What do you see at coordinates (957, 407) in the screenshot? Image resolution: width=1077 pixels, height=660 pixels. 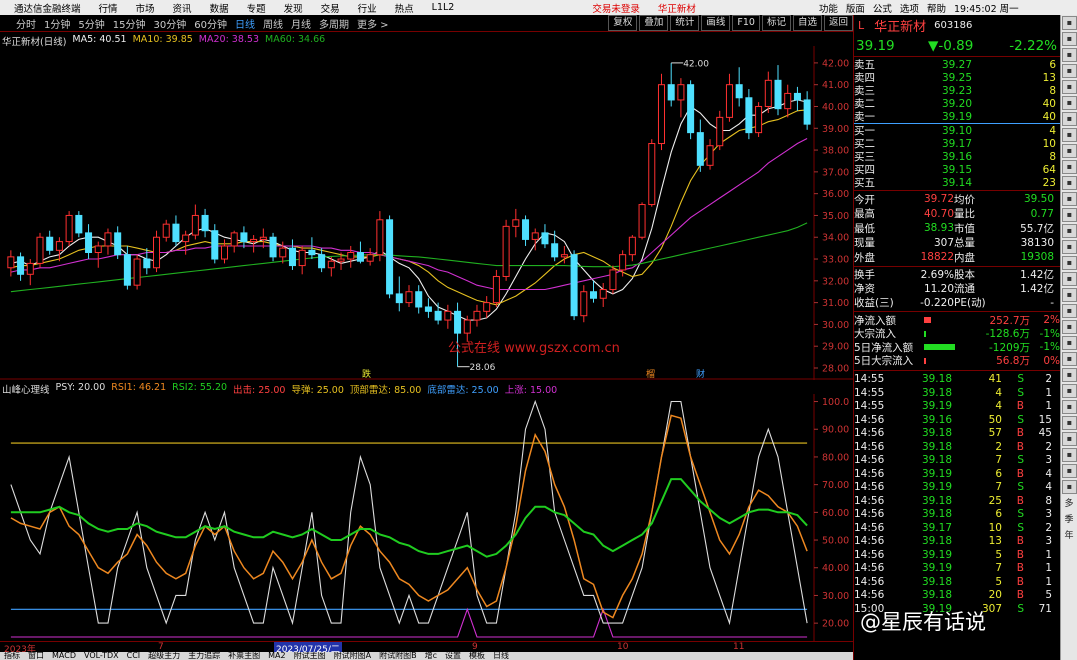 I see `tick-row: 14:55 39.19 4 B 1` at bounding box center [957, 407].